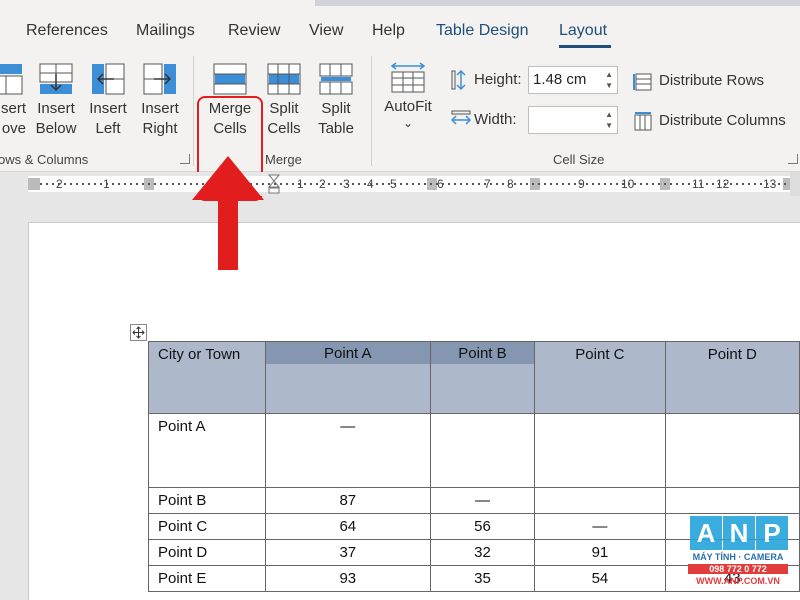 Image resolution: width=800 pixels, height=600 pixels. Describe the element at coordinates (609, 120) in the screenshot. I see `width-spinner-icon: ▲ ▼` at that location.